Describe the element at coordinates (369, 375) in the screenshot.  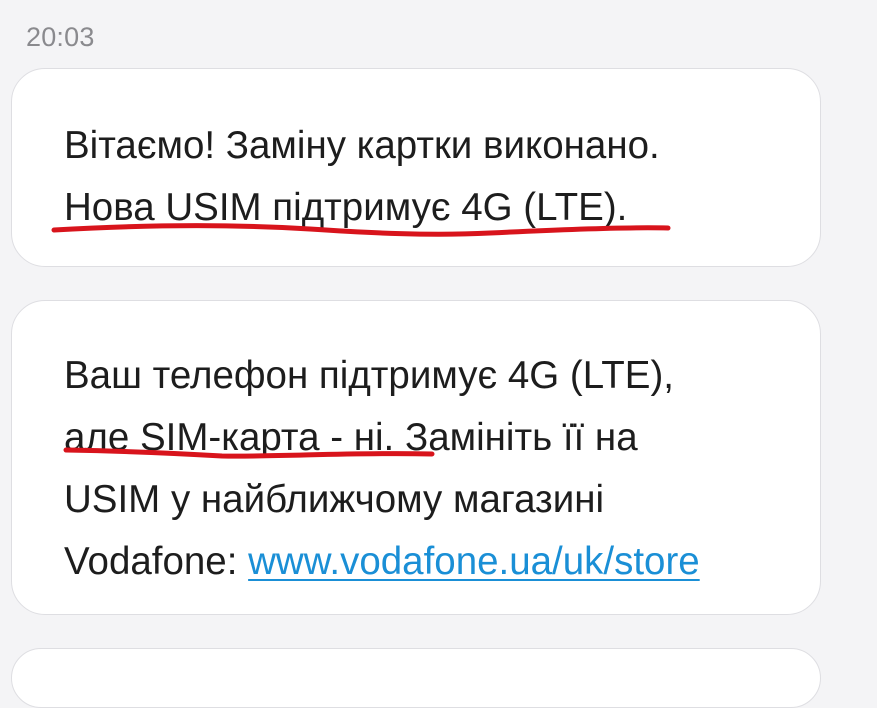
I see `message-line: Ваш телефон підтримує 4G (LTE),` at that location.